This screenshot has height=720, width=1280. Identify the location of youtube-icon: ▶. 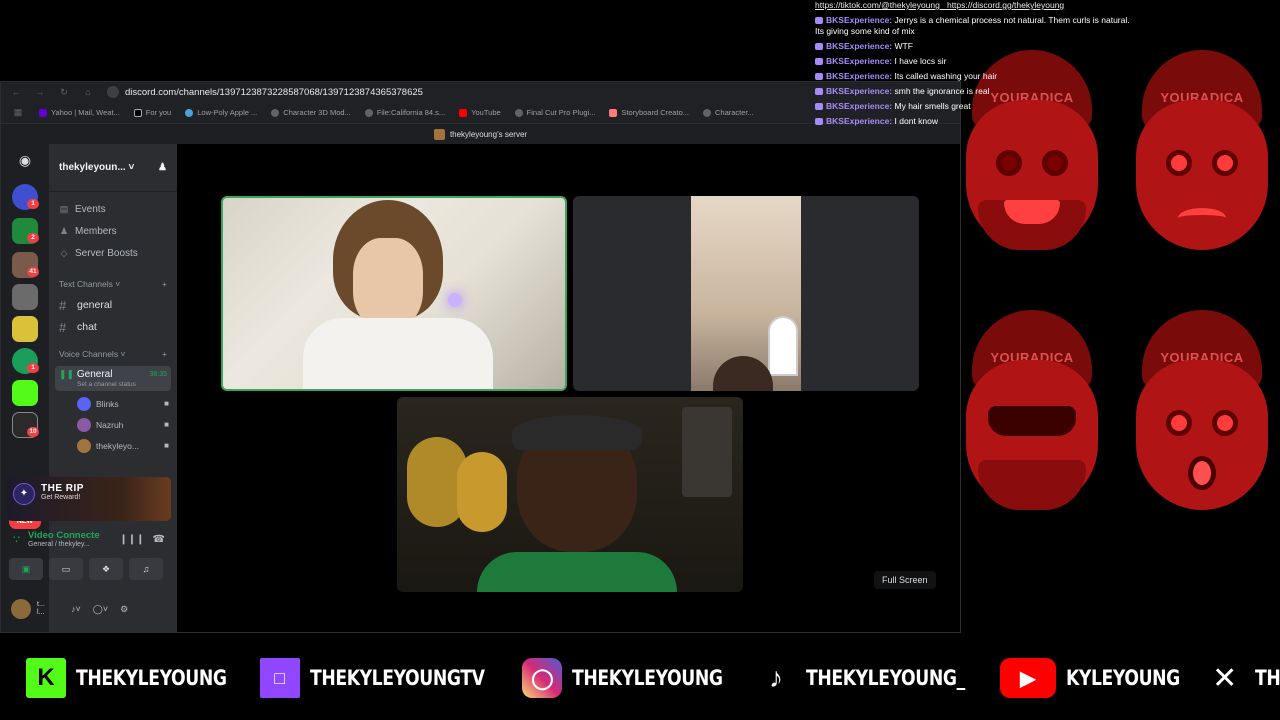
(1027, 678).